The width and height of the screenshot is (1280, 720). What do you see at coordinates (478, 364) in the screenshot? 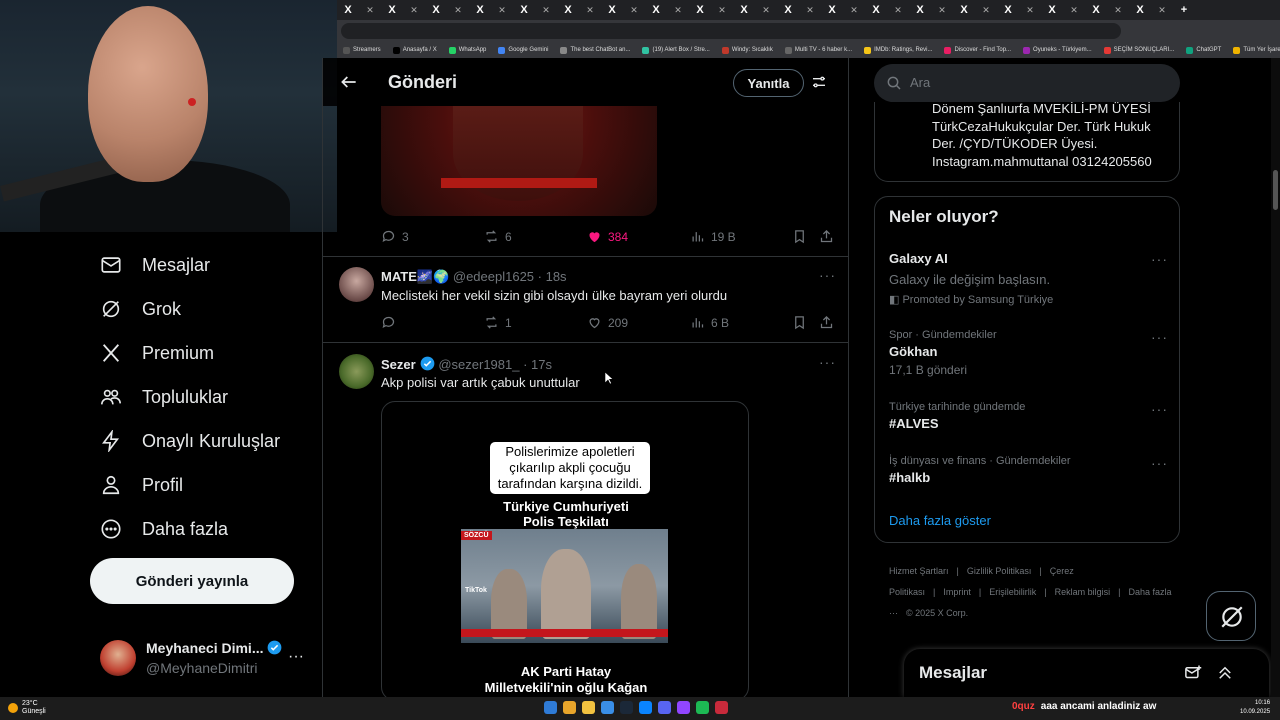
I see `tweet-author-handle: @sezer1981_` at bounding box center [478, 364].